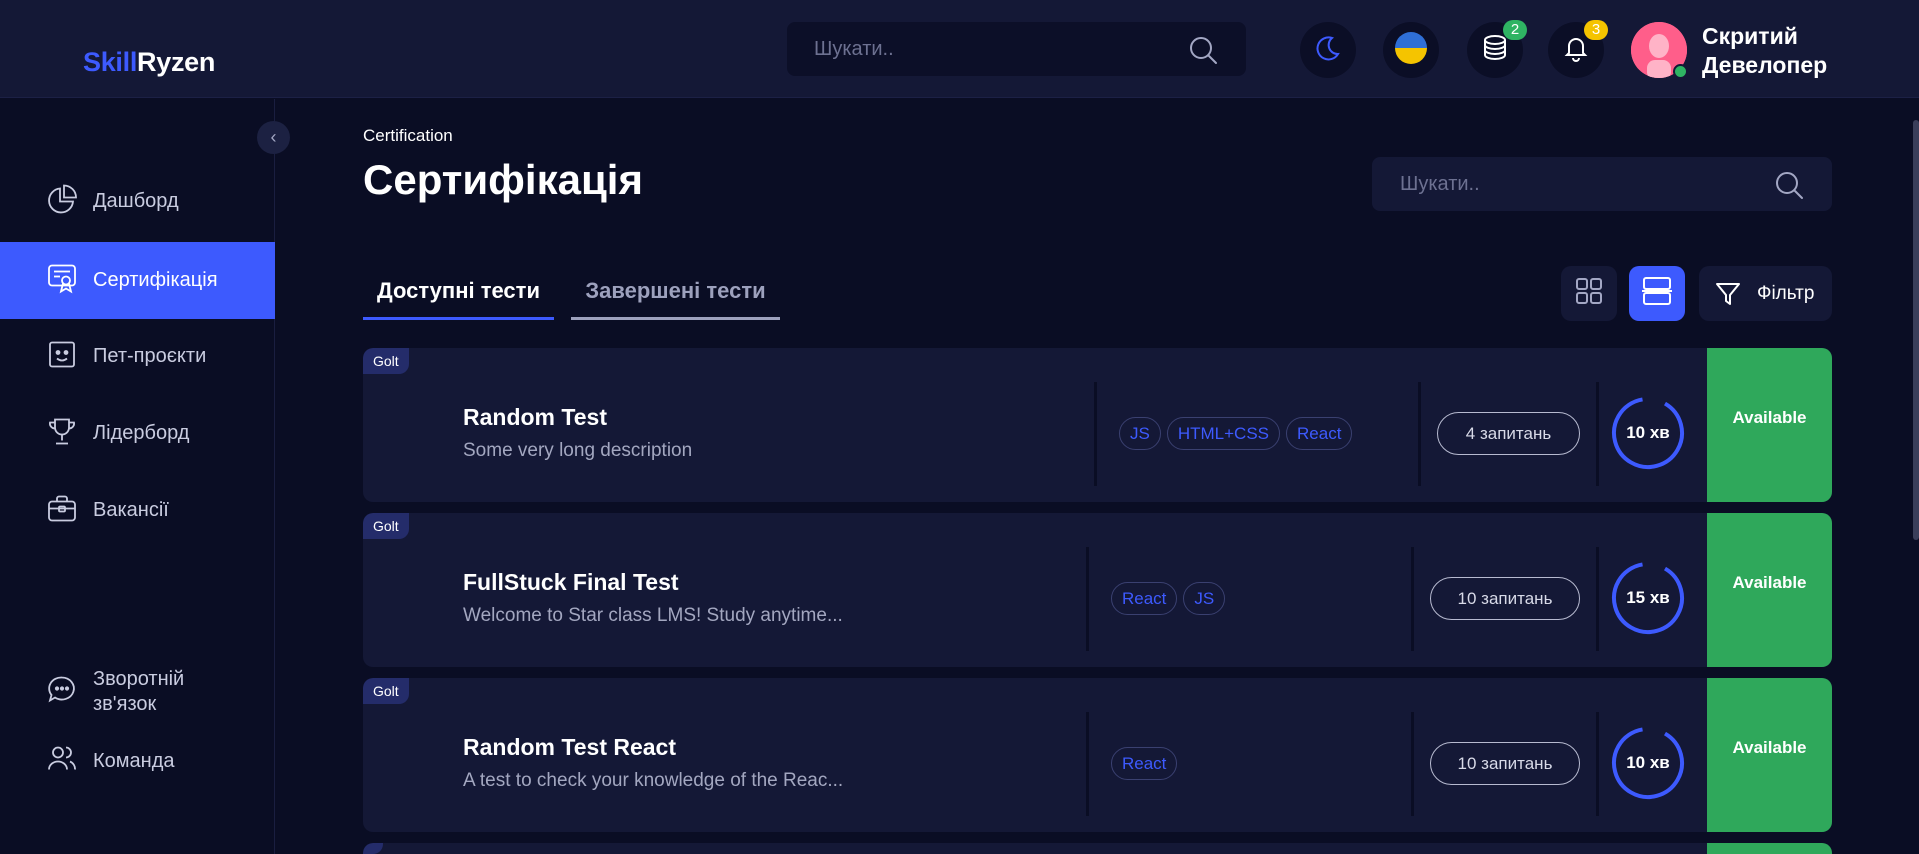 Image resolution: width=1919 pixels, height=854 pixels. I want to click on users-icon, so click(62, 761).